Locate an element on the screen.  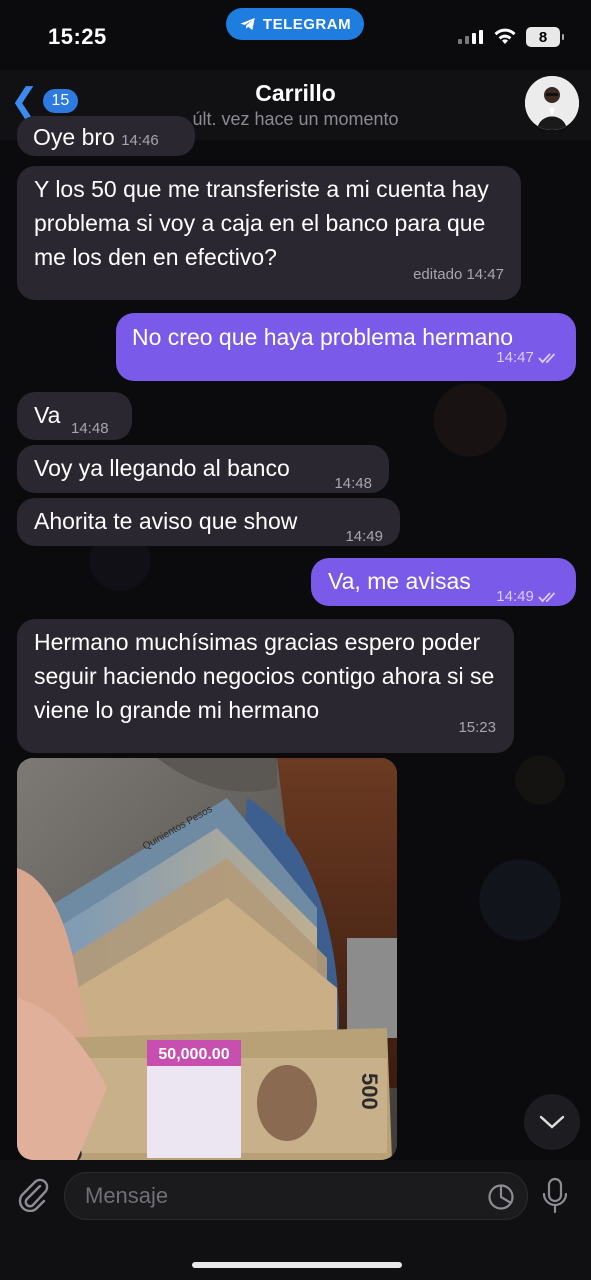
message-bubble-outgoing: No creo que haya problema hermano 14:47 is located at coordinates (346, 347).